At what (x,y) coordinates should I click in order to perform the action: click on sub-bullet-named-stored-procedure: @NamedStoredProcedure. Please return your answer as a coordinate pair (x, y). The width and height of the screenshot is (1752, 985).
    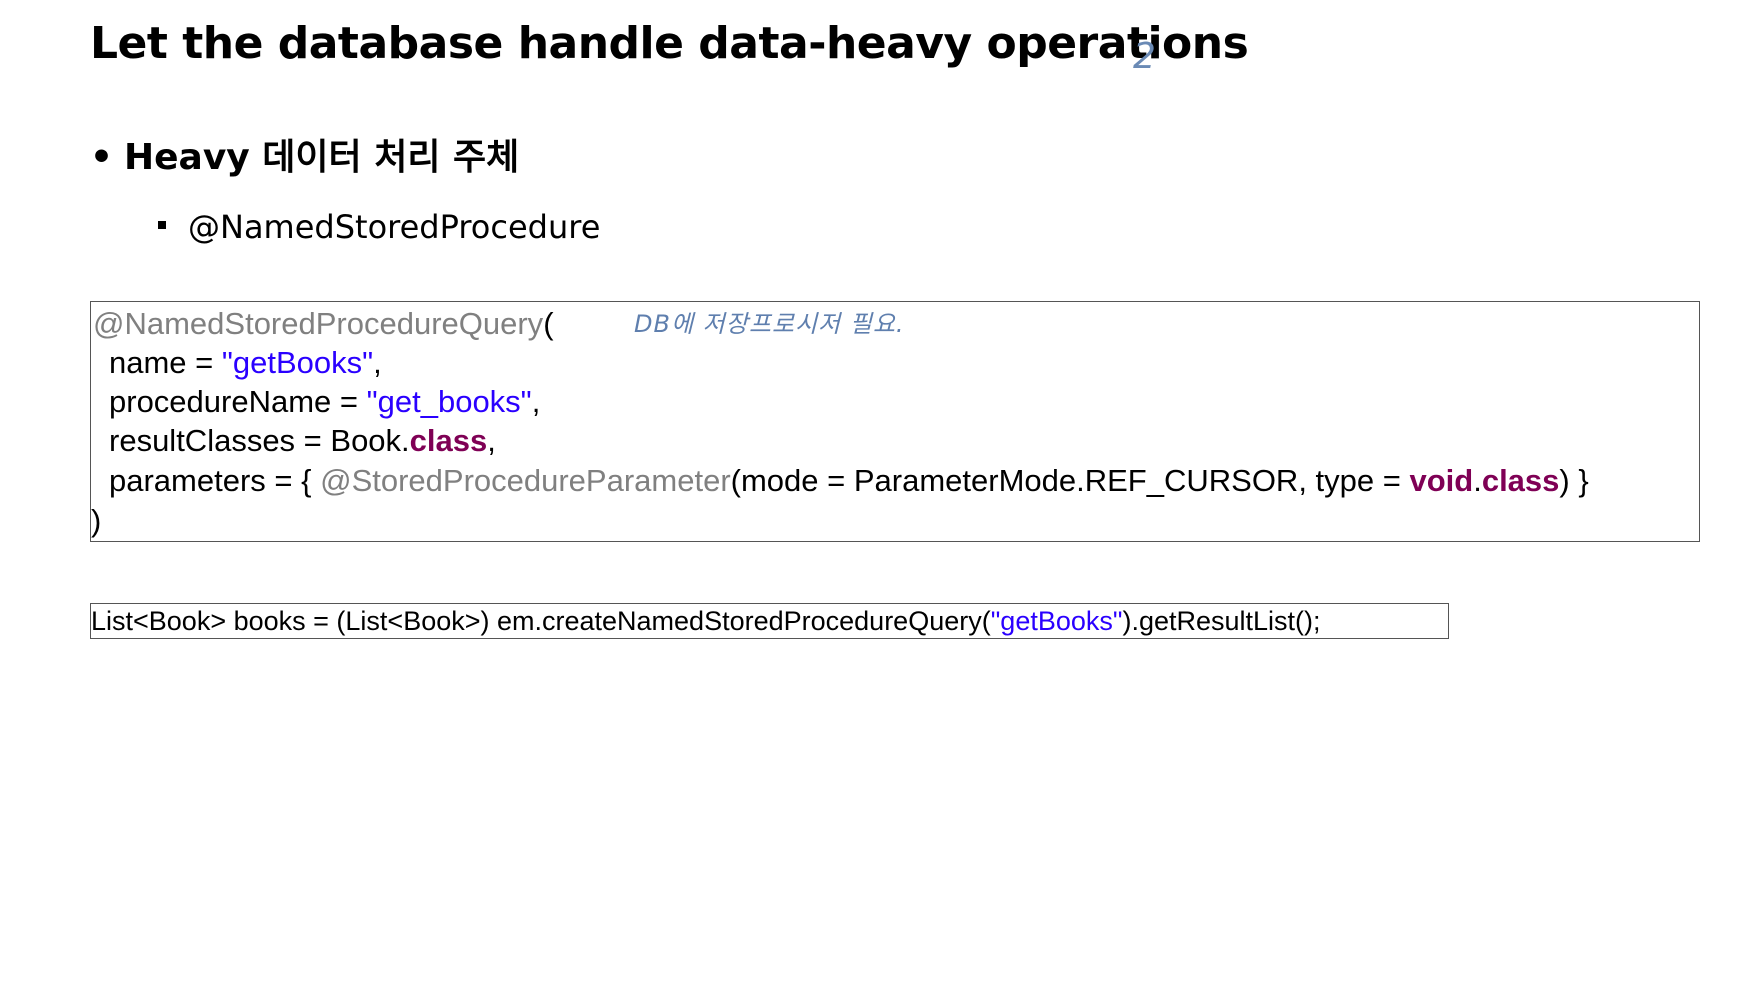
    Looking at the image, I should click on (379, 227).